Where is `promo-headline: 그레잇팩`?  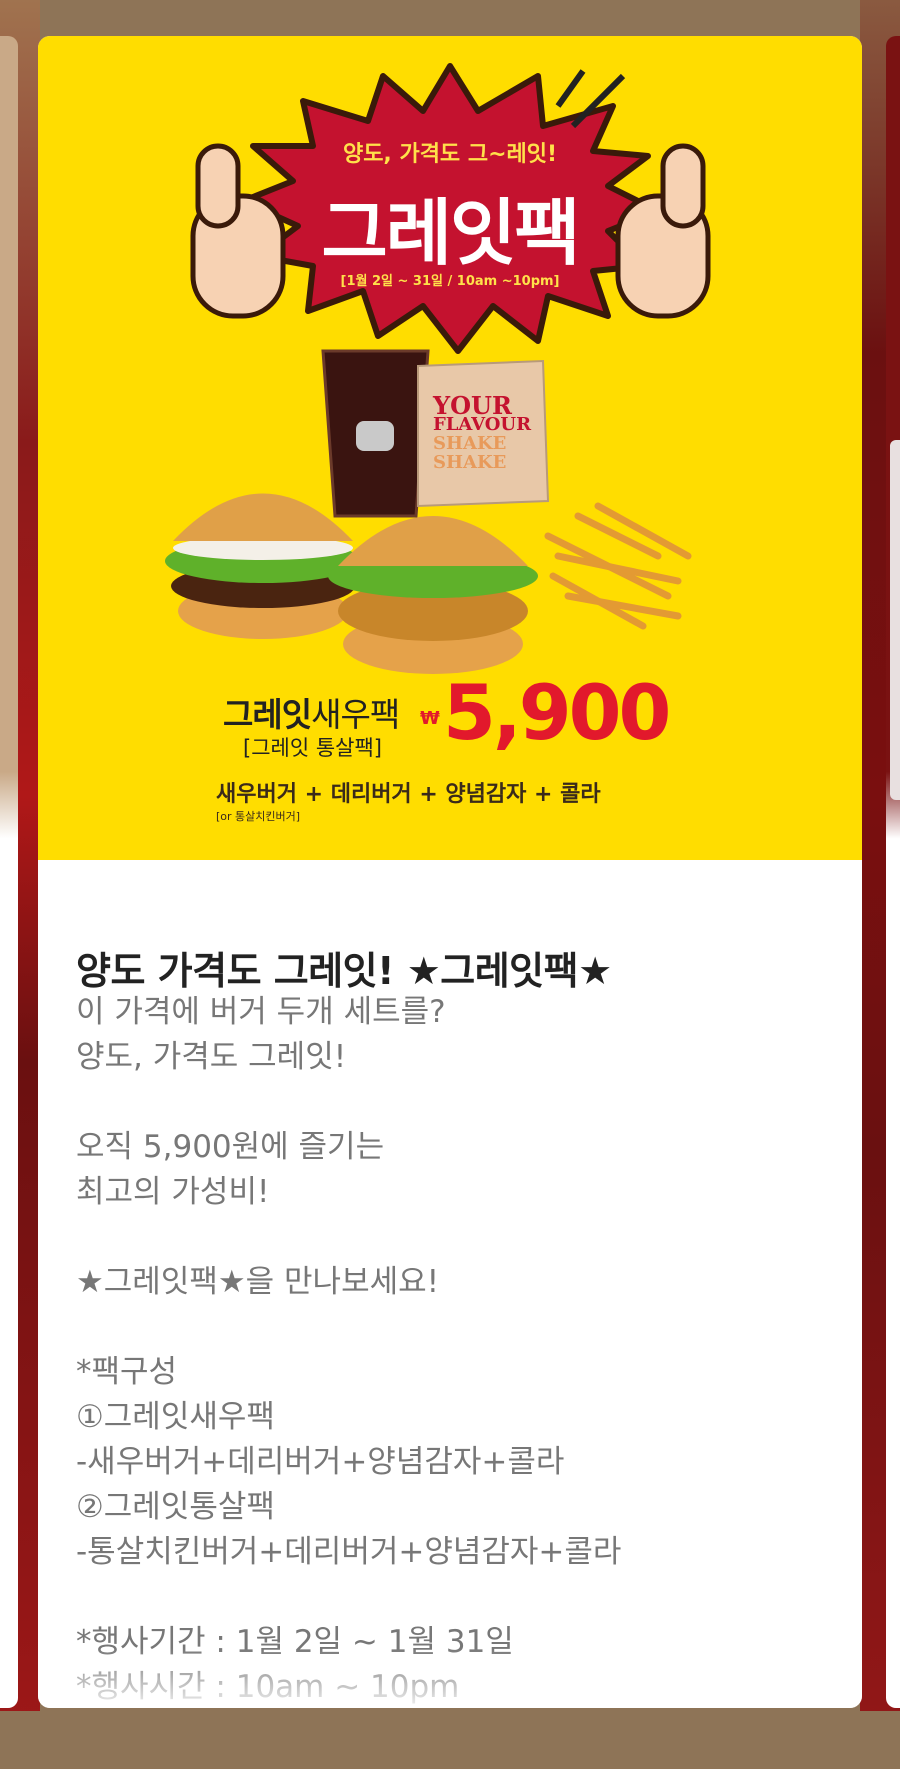 promo-headline: 그레잇팩 is located at coordinates (451, 233).